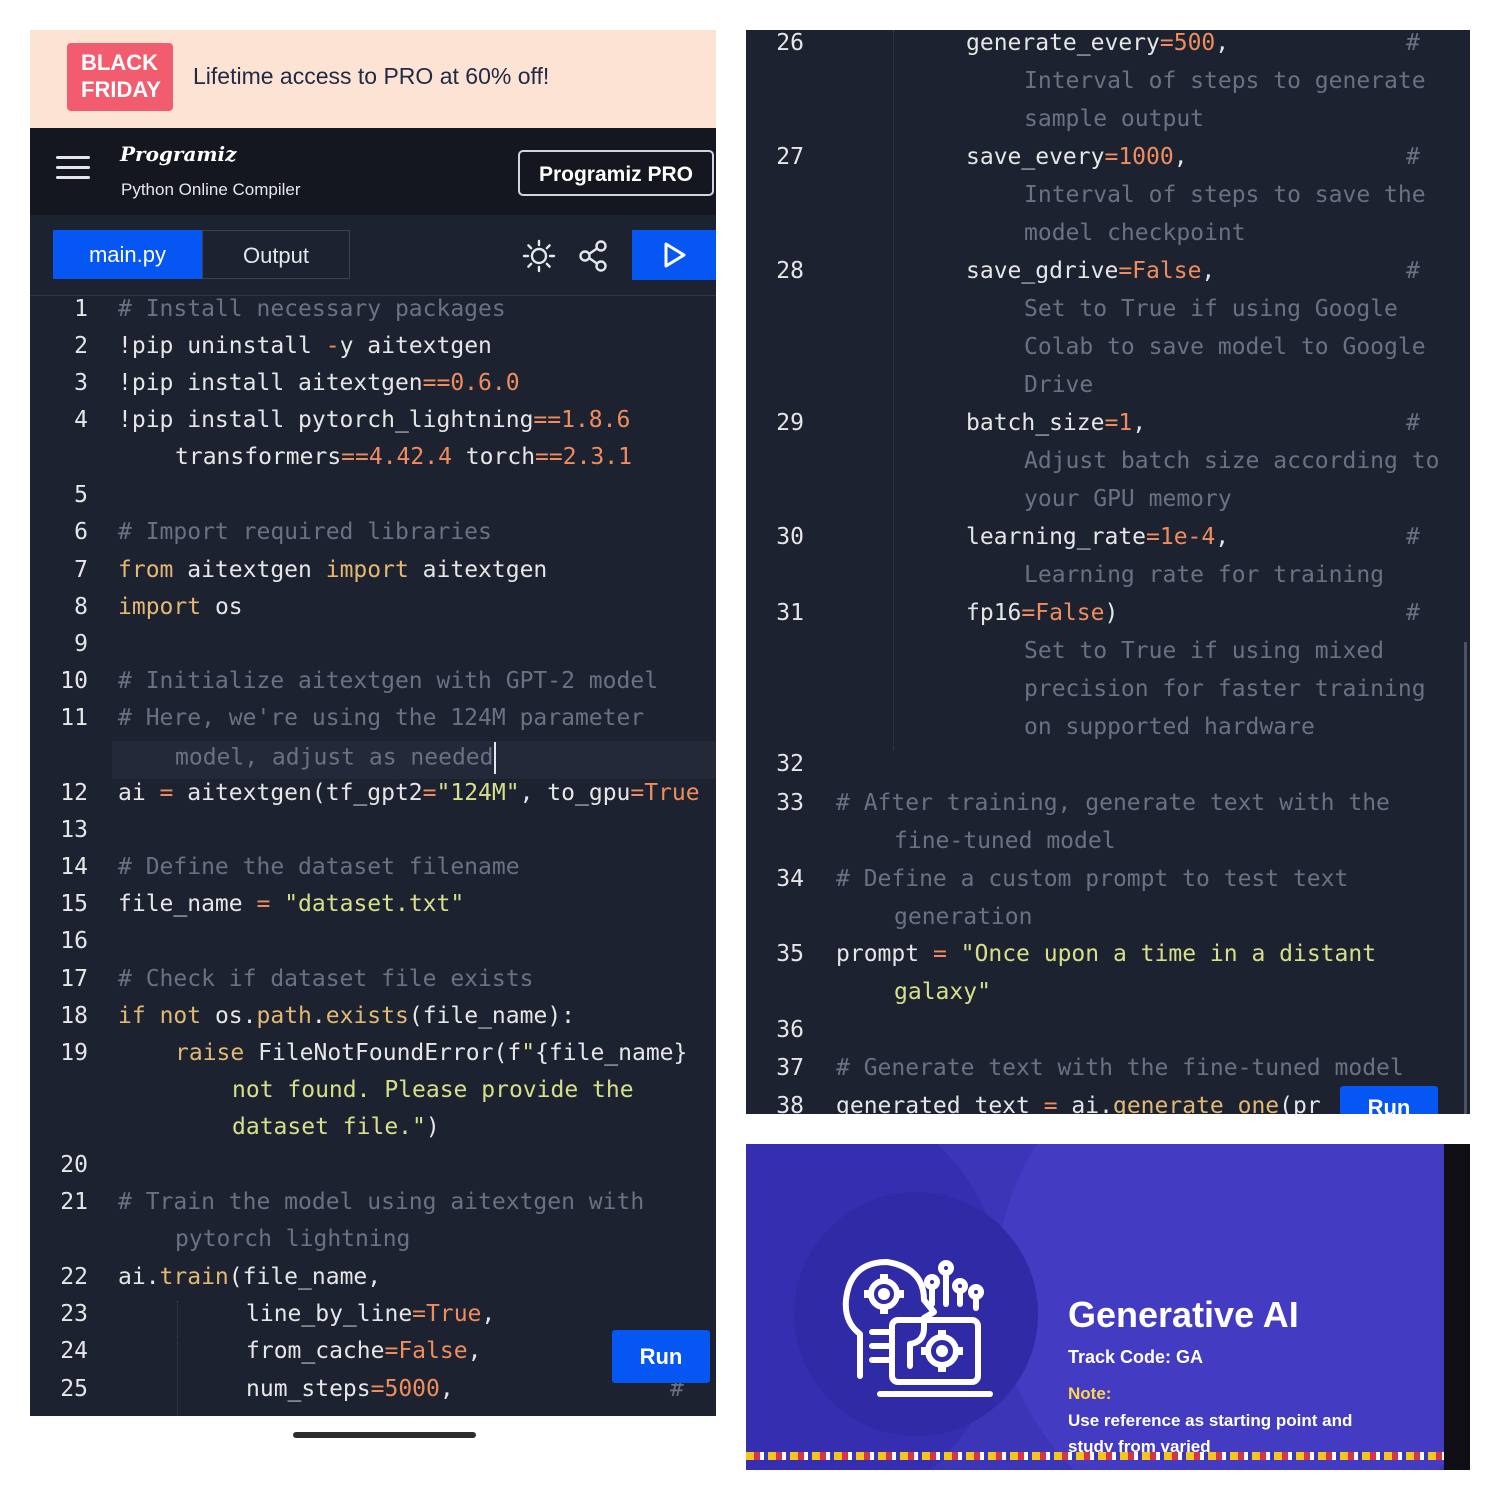  What do you see at coordinates (121, 89) in the screenshot?
I see `badge-line-2: FRIDAY` at bounding box center [121, 89].